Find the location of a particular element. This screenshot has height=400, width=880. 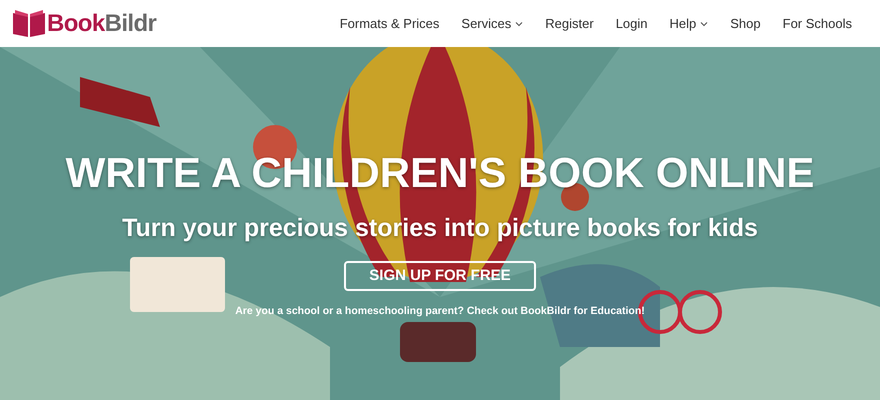

nav-link: Shop is located at coordinates (745, 24).